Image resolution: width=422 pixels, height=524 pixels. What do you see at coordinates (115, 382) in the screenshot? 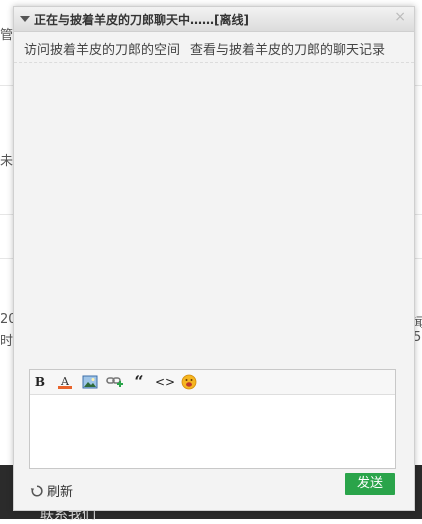
I see `link-icon` at bounding box center [115, 382].